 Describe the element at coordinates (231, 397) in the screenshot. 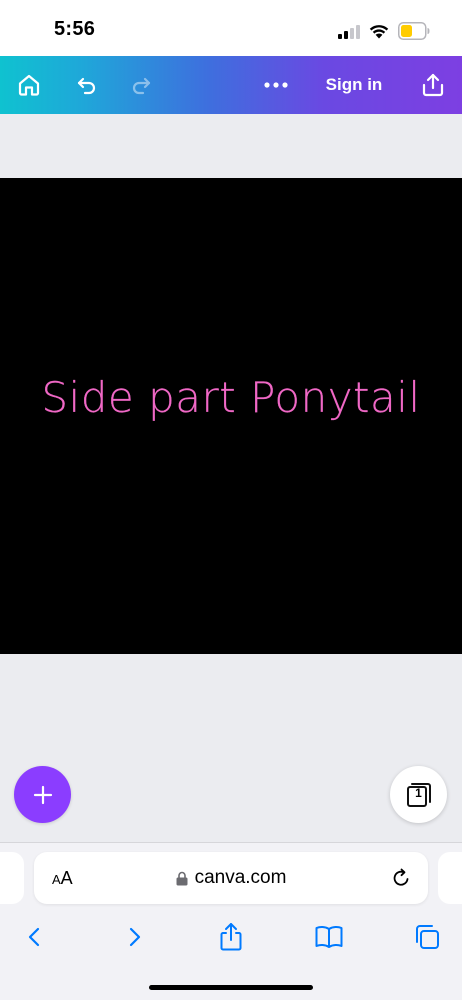

I see `canvas-text: Side part Ponytail` at that location.